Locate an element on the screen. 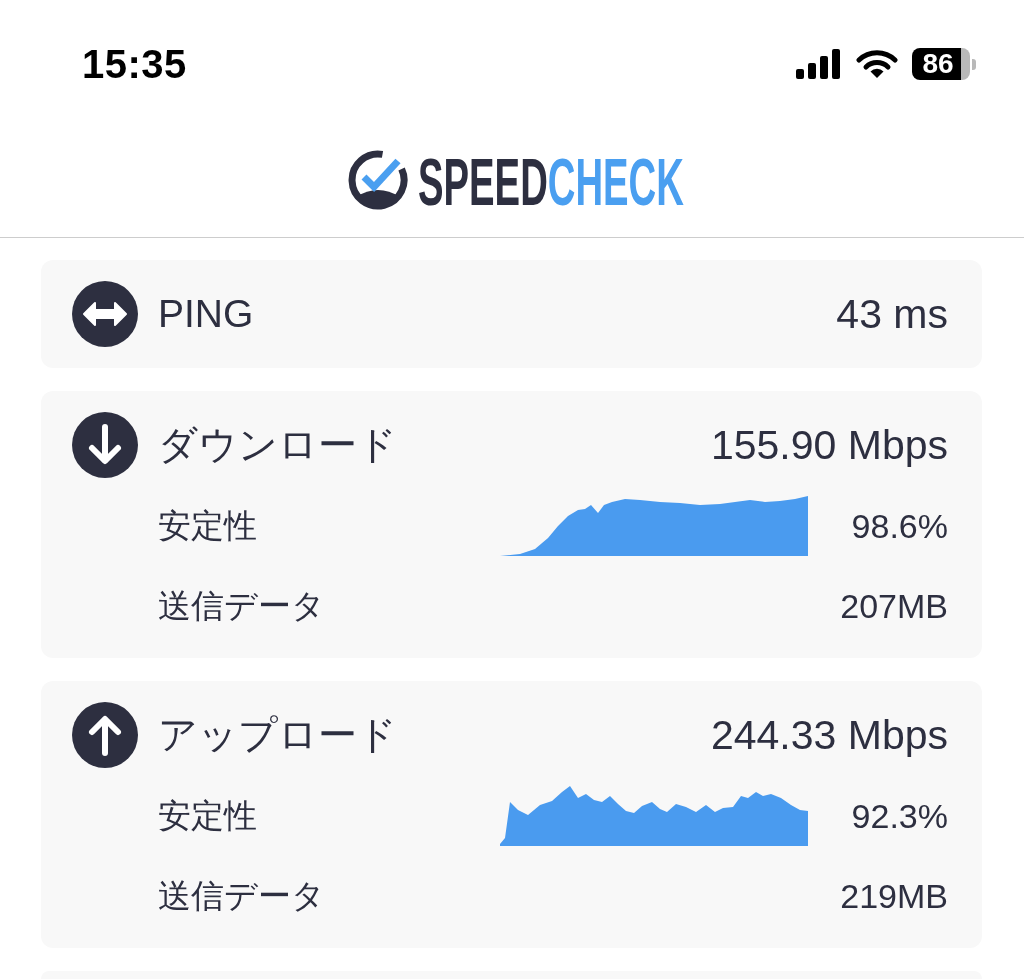 The image size is (1024, 979). battery-indicator: 86 is located at coordinates (944, 64).